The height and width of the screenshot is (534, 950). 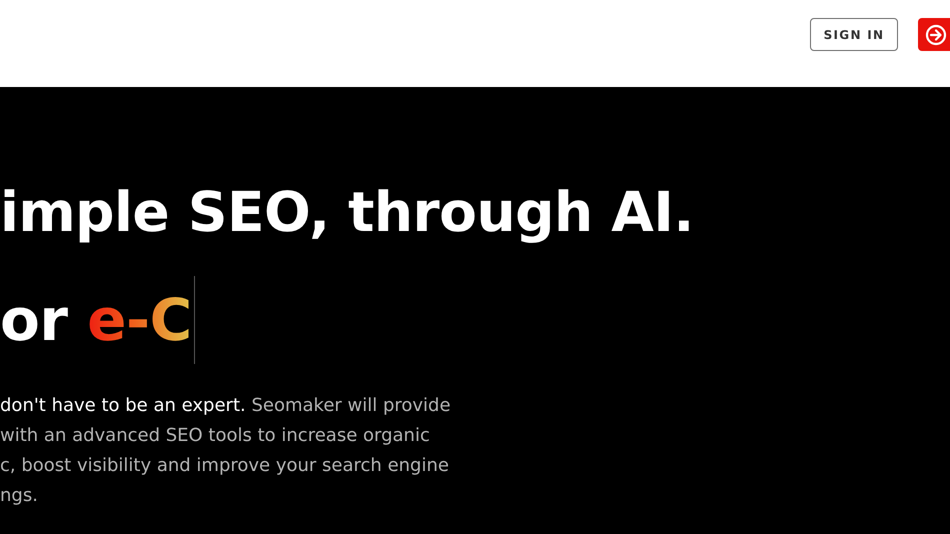 I want to click on description-line: with an advanced SEO tools to increase organic, so click(x=215, y=436).